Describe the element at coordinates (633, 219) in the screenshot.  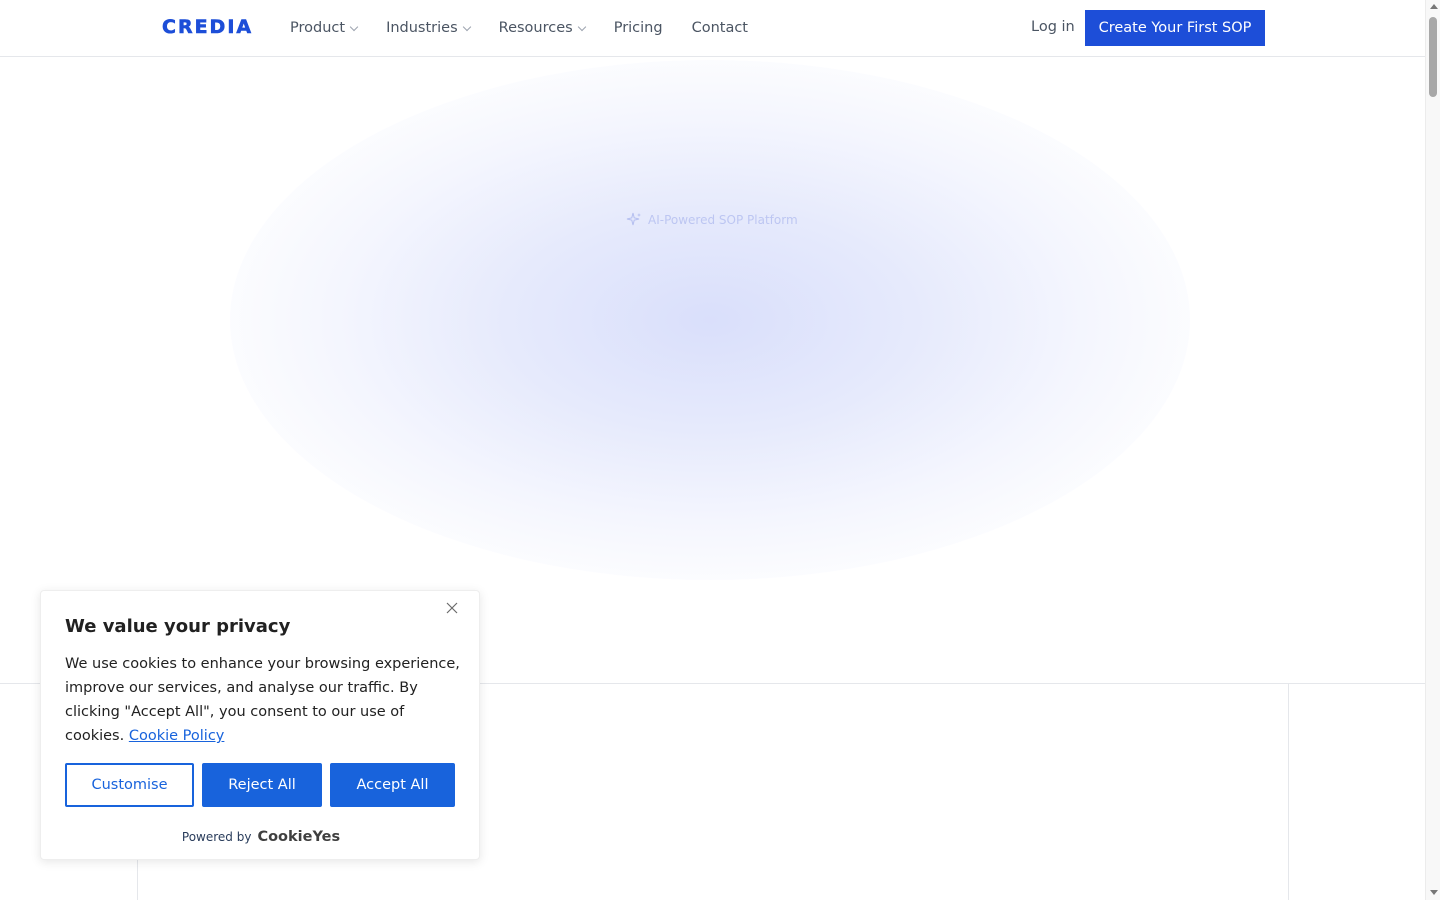
I see `sparkle-icon` at that location.